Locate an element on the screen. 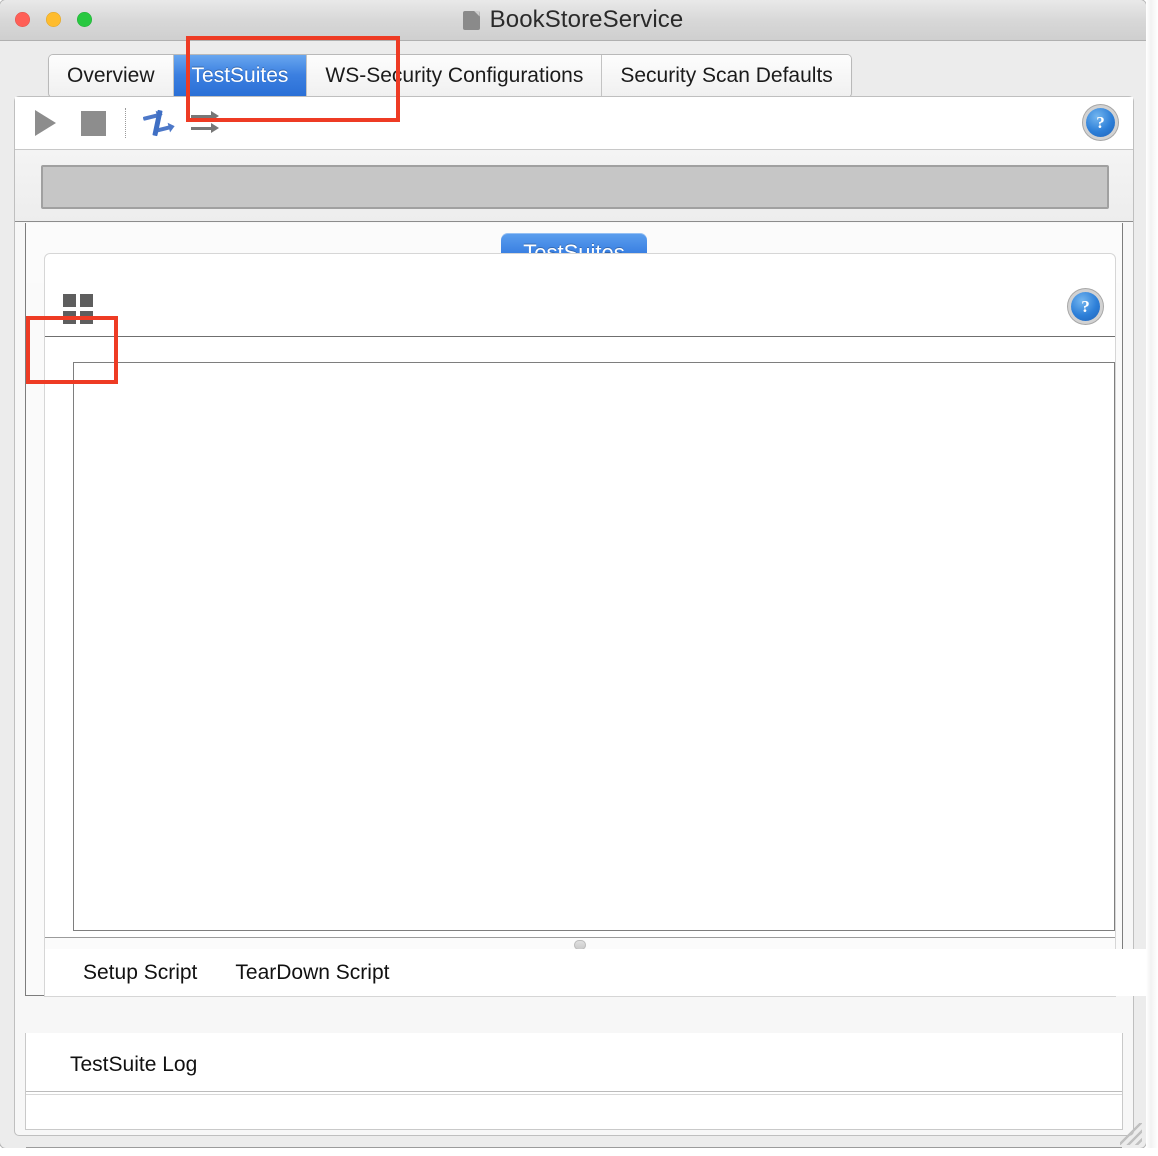 This screenshot has width=1158, height=1156. tab-teardown-script: TearDown Script is located at coordinates (312, 973).